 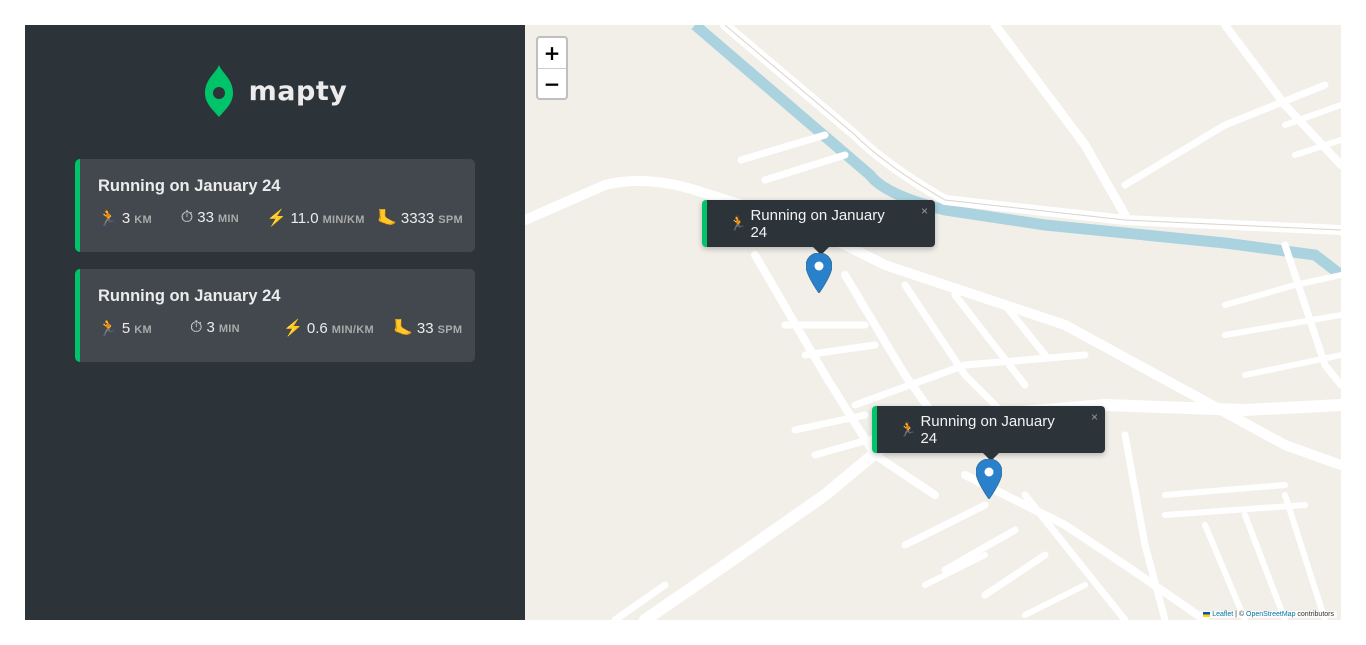 I want to click on workout-details: 🏃 3 KM ⏱ 33 MIN ⚡ 11.0 MIN/KM 🦶 3333 SPM, so click(x=280, y=218).